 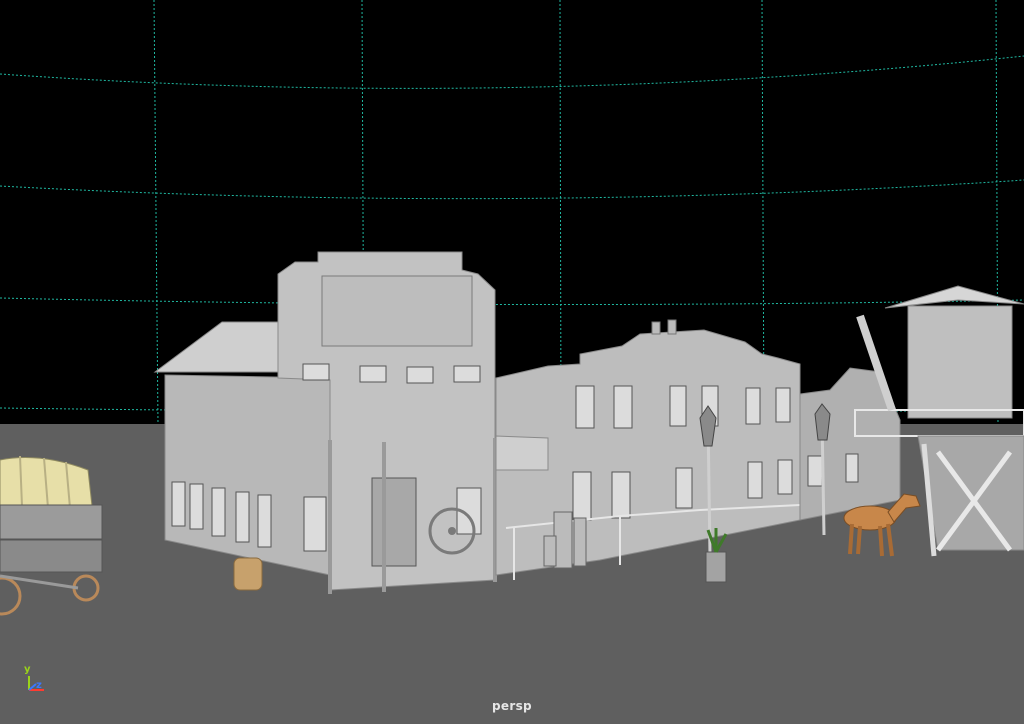 I want to click on axis-gizmo: y z, so click(x=35, y=680).